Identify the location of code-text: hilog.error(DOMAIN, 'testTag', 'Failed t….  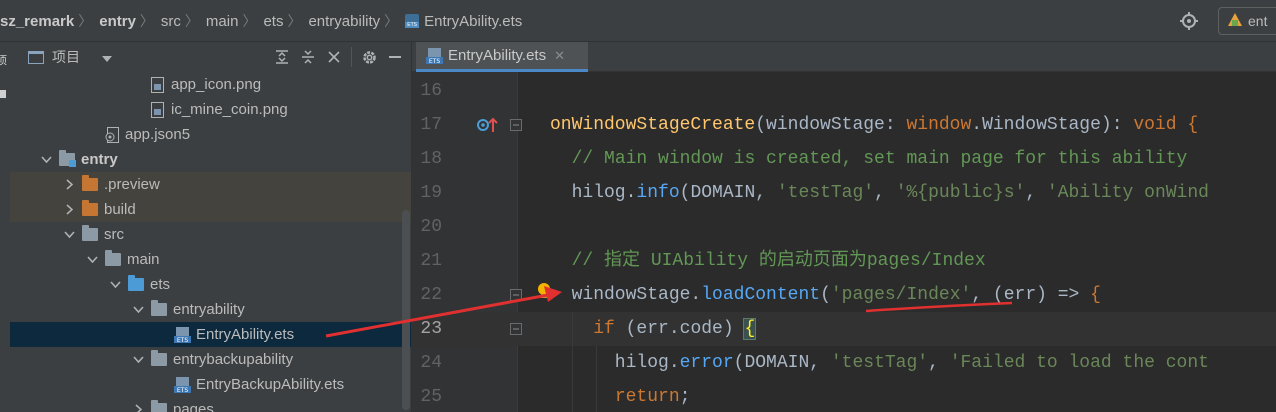
(879, 363).